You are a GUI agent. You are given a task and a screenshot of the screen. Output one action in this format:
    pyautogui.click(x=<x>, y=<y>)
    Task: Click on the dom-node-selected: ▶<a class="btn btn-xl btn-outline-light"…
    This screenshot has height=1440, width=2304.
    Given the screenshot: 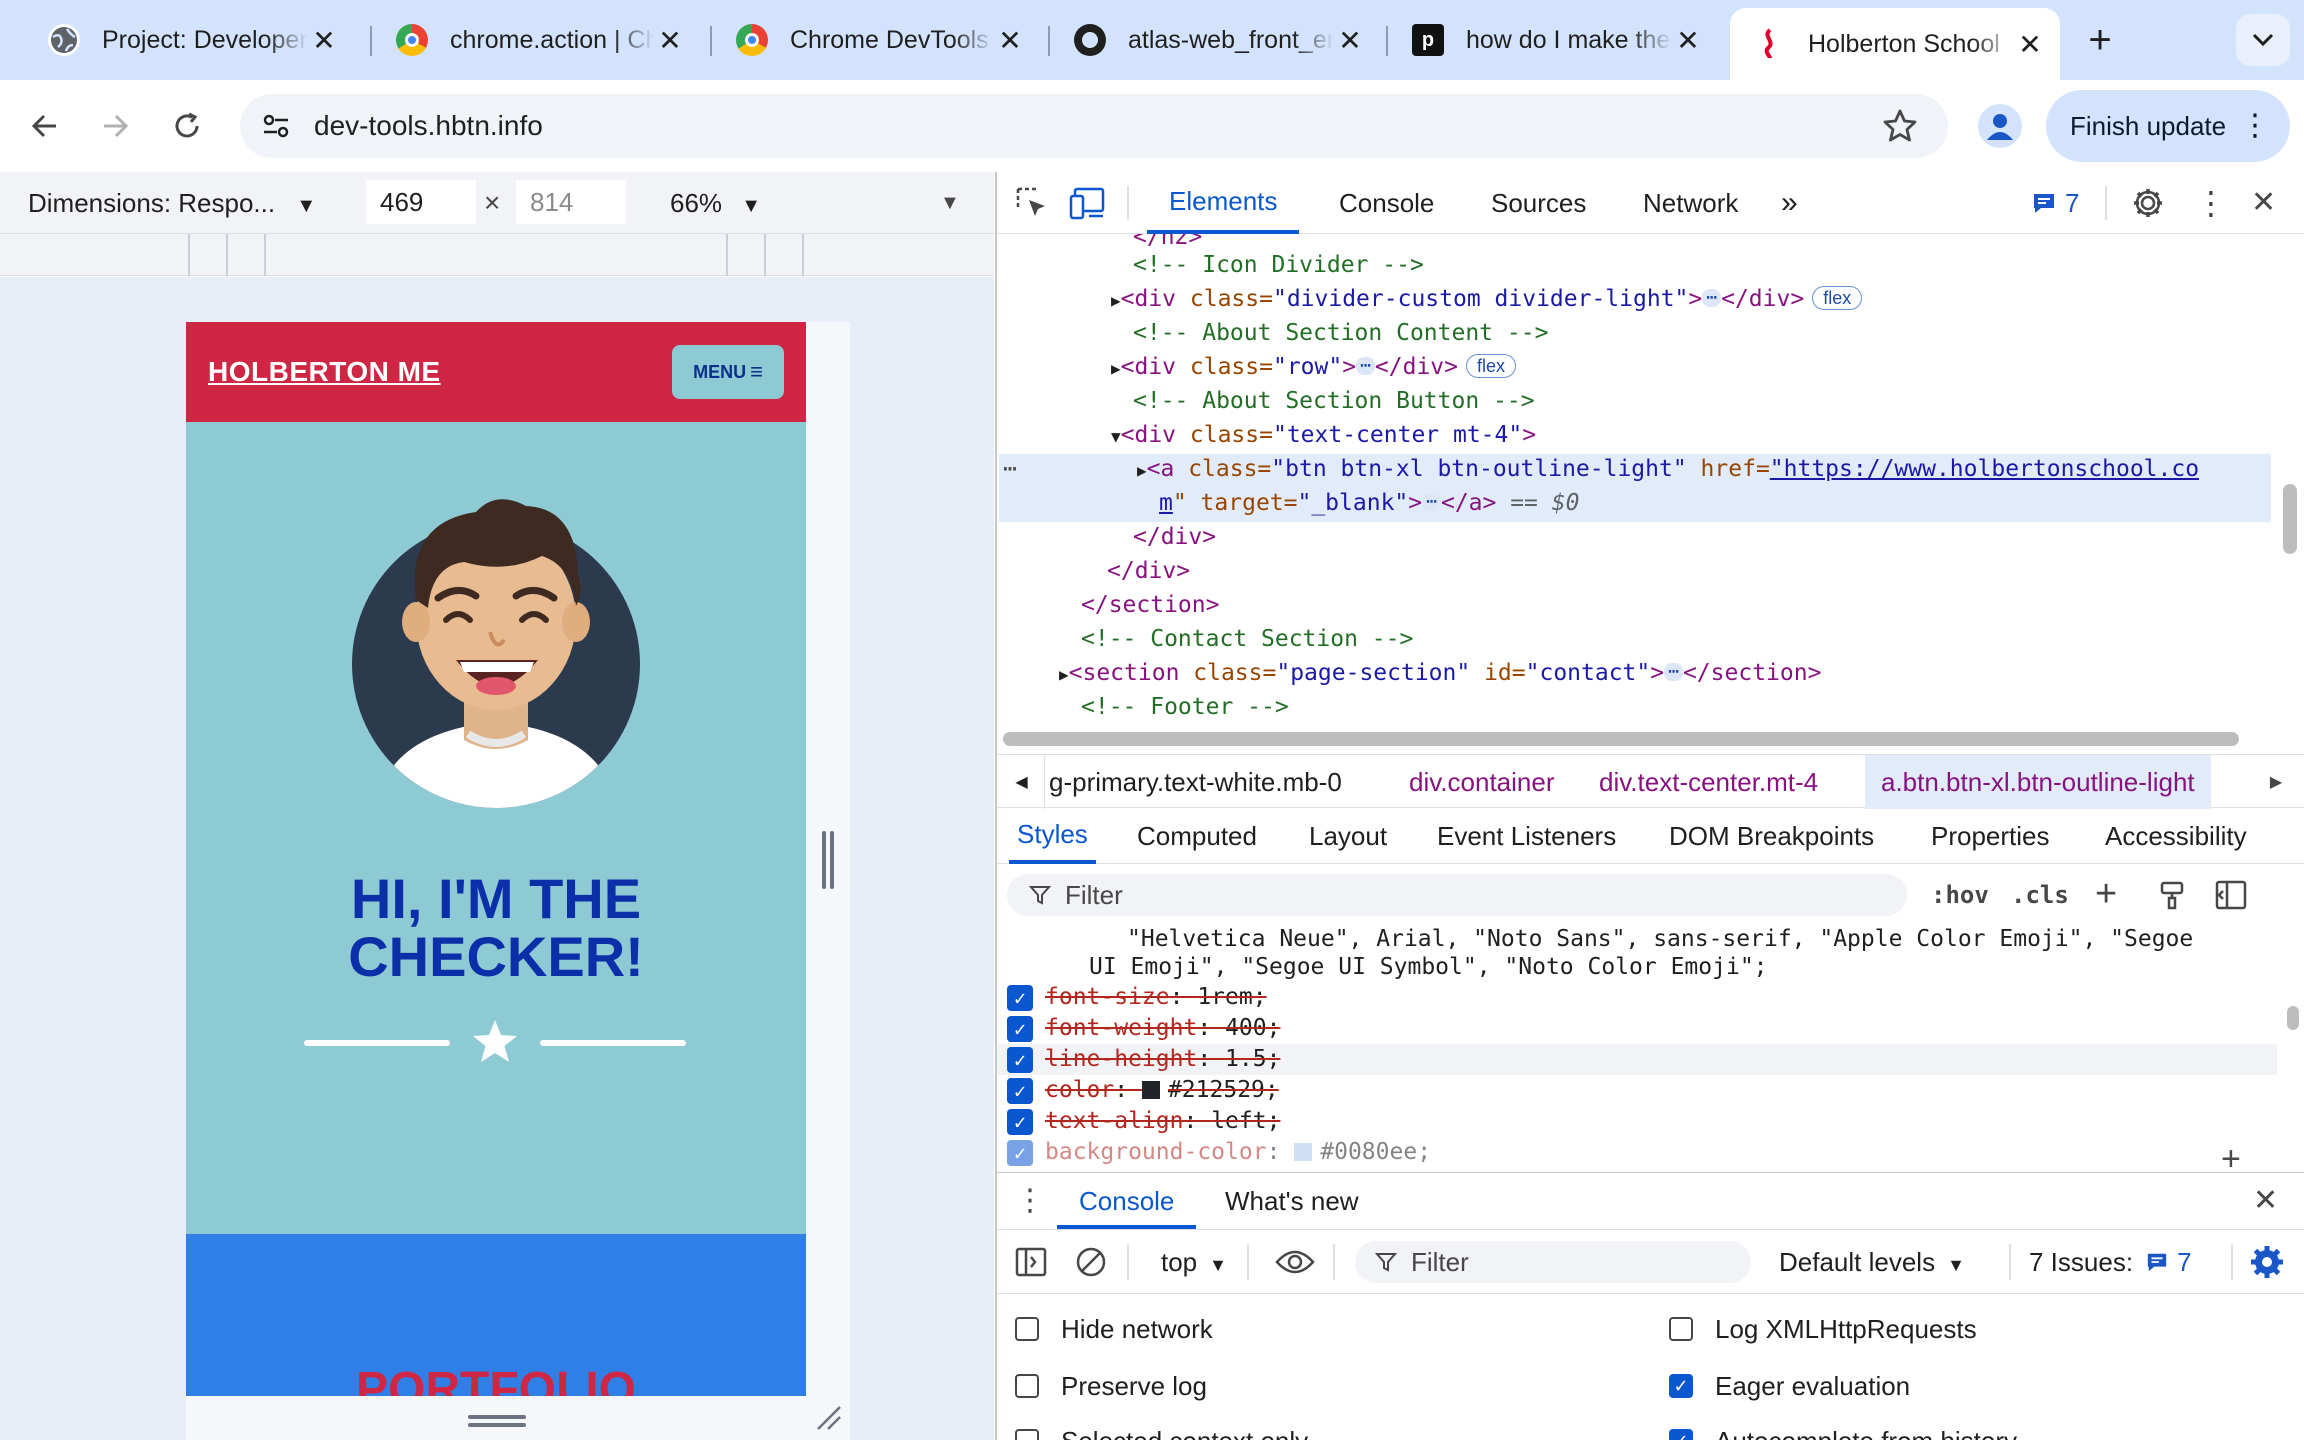 What is the action you would take?
    pyautogui.click(x=1668, y=469)
    